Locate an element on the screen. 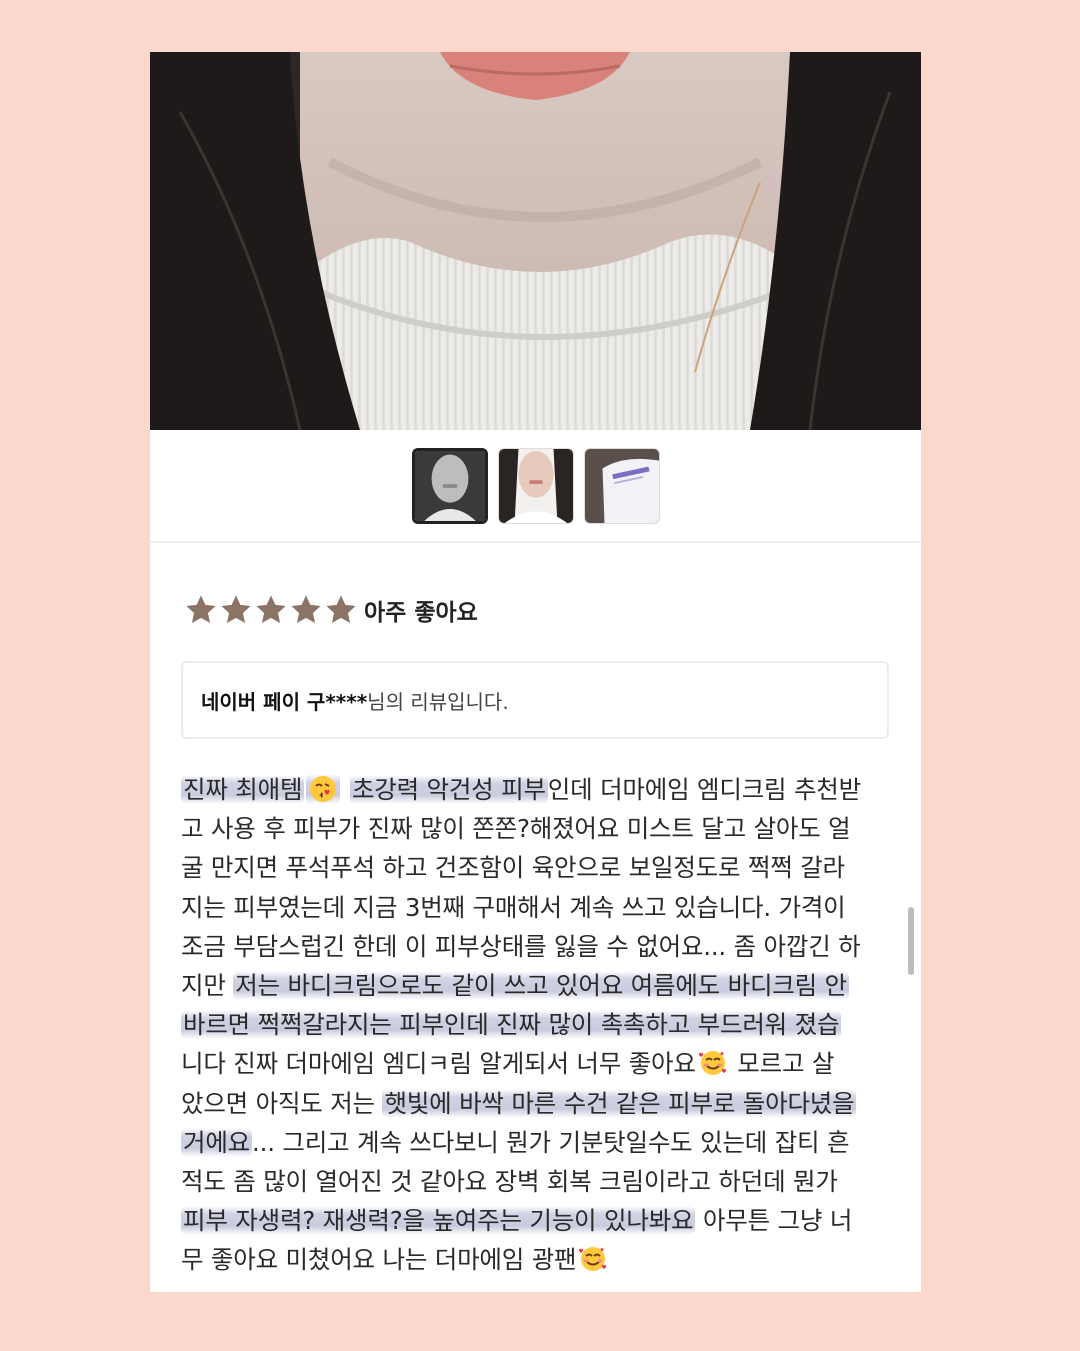 This screenshot has width=1080, height=1351. review-text-highlighted: 초강력 악건성 피부 is located at coordinates (448, 789).